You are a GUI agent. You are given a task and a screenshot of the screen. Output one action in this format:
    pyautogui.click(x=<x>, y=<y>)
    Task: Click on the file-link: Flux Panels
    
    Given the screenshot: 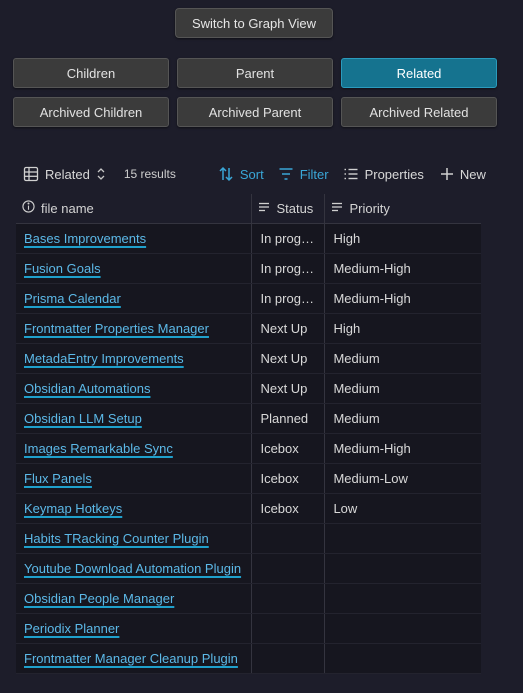 What is the action you would take?
    pyautogui.click(x=58, y=478)
    